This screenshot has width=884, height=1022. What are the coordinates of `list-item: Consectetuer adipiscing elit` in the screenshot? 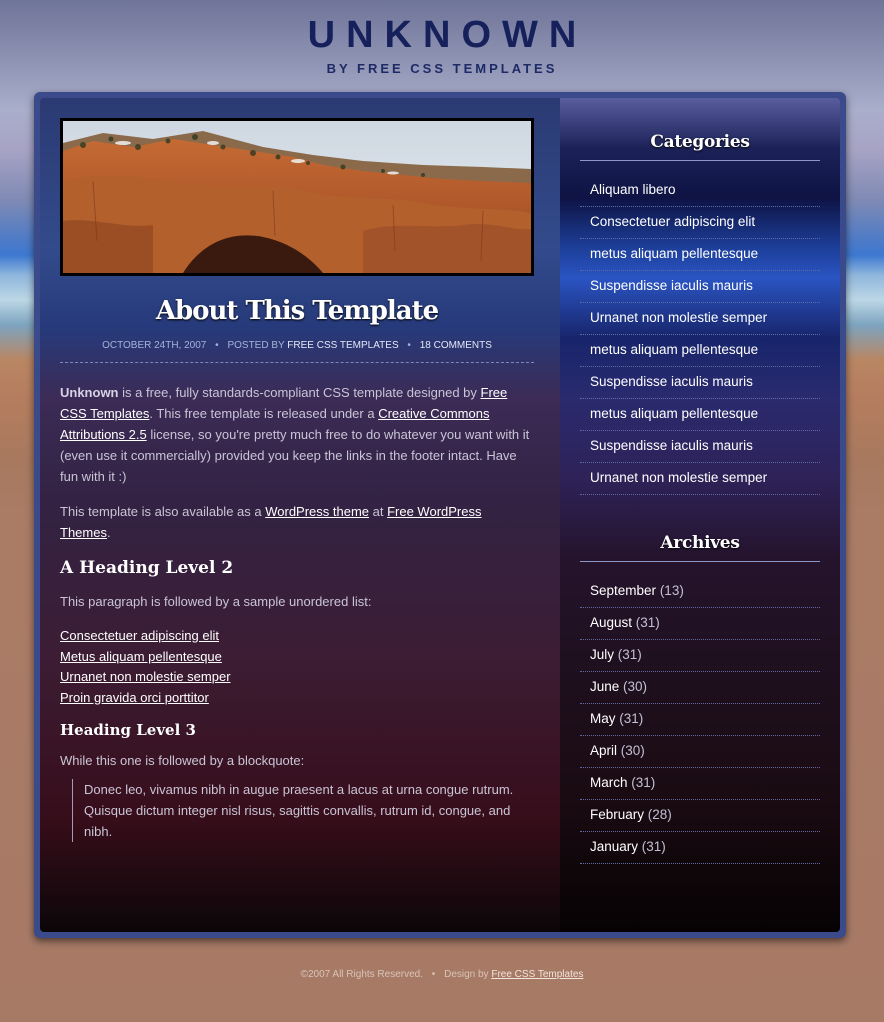 It's located at (297, 636).